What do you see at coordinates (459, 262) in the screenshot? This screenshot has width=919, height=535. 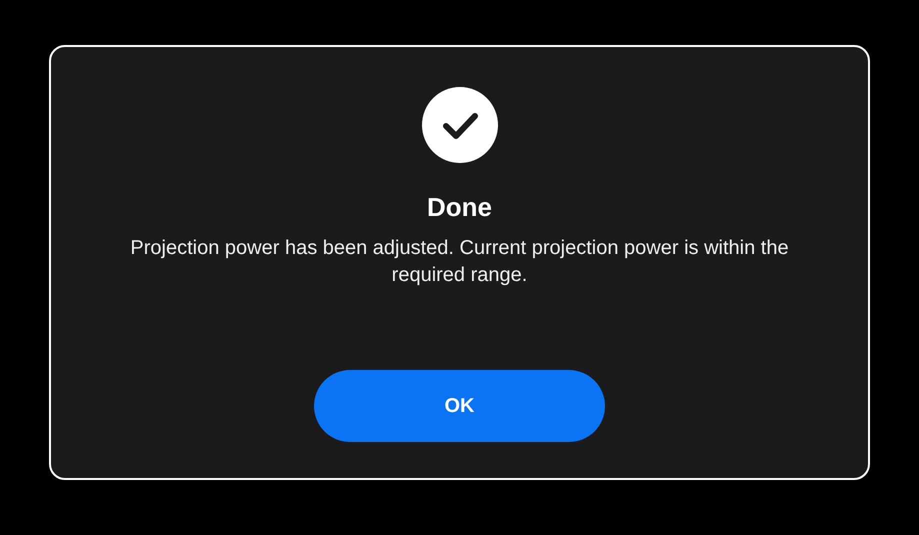 I see `dialog-message: Projection power has been adjusted. Current projection power is within the required range.` at bounding box center [459, 262].